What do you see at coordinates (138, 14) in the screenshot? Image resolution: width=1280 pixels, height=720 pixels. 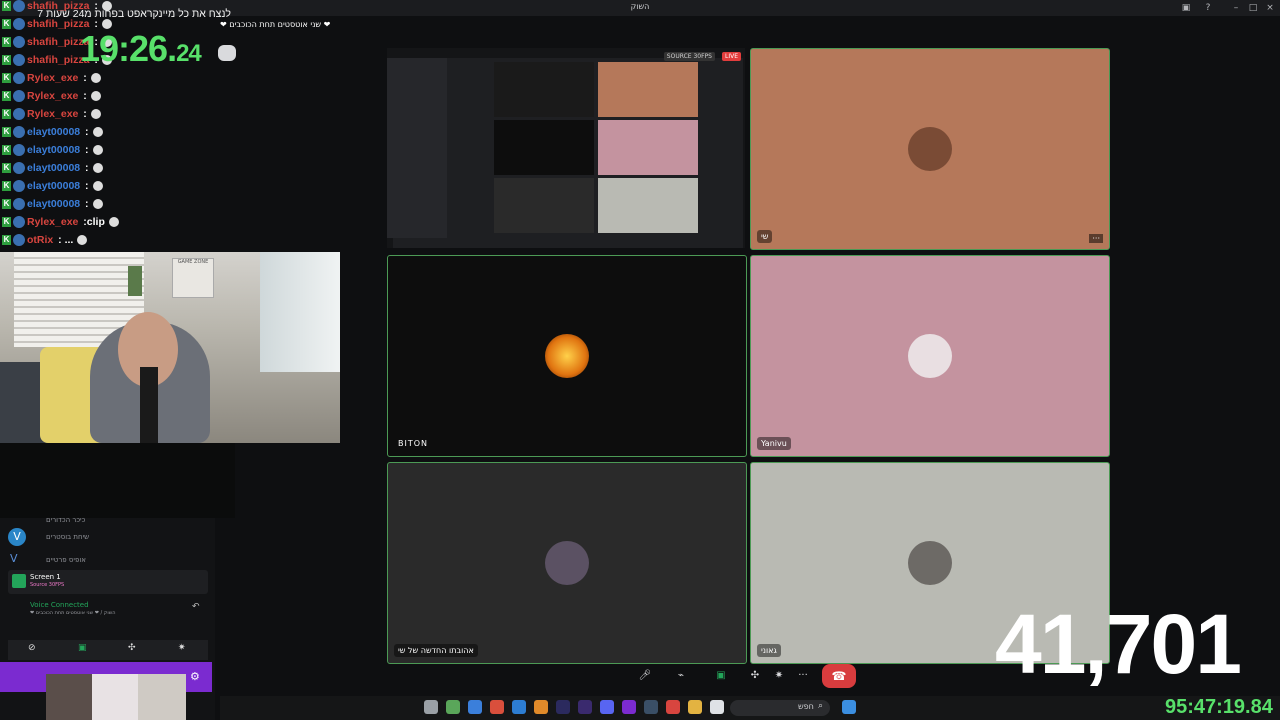 I see `speedrun-title-text: לנצח את כל מיינקראפט בפחות מ24 שעות` at bounding box center [138, 14].